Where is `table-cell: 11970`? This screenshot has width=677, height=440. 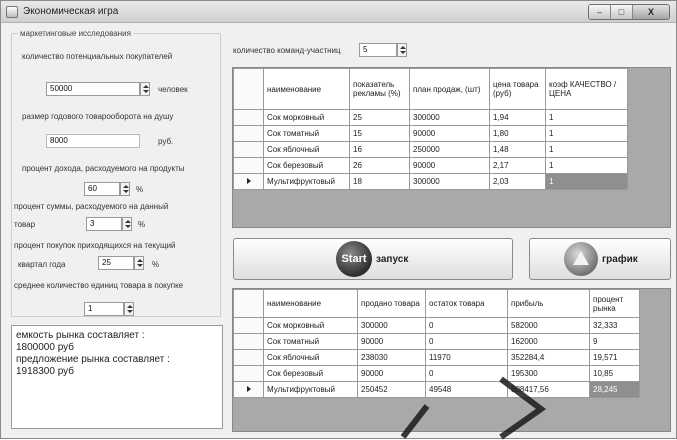 table-cell: 11970 is located at coordinates (466, 357).